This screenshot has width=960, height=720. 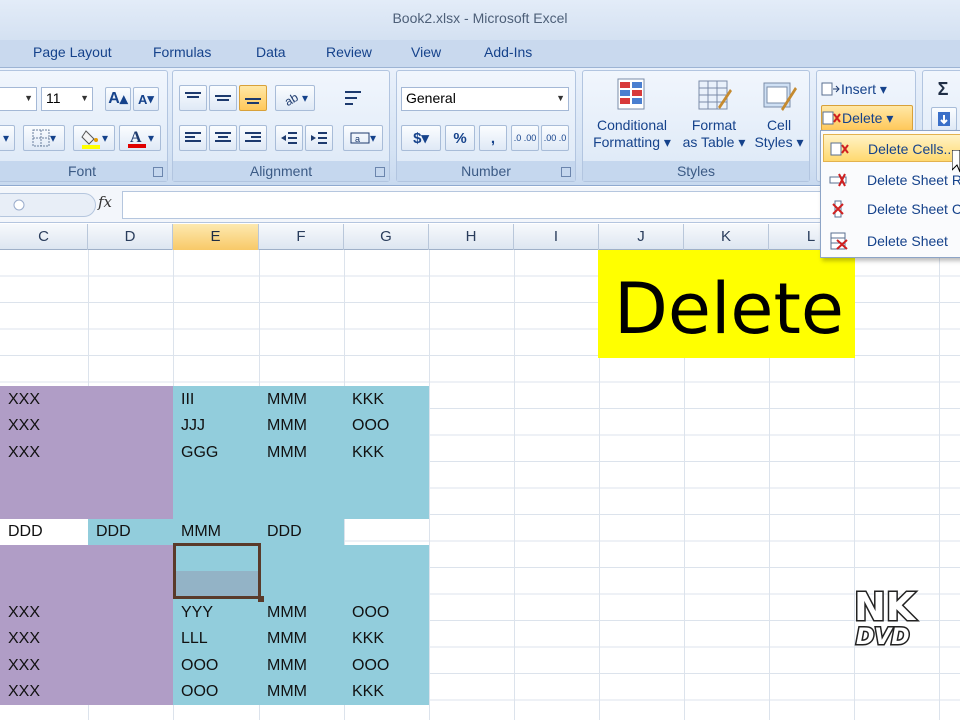 What do you see at coordinates (283, 613) in the screenshot?
I see `cell-f-r5: MMM` at bounding box center [283, 613].